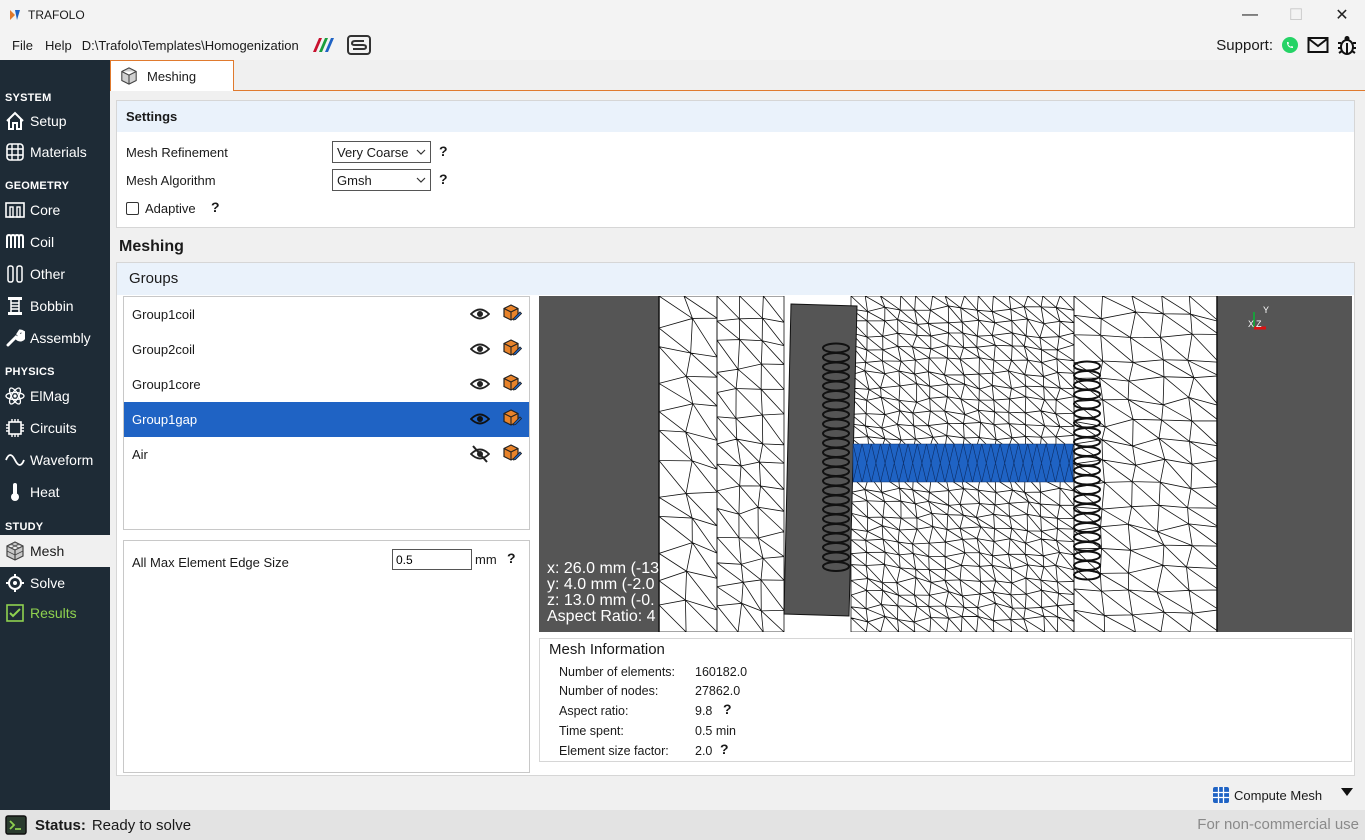 This screenshot has width=1365, height=840. Describe the element at coordinates (15, 492) in the screenshot. I see `thermometer-icon` at that location.